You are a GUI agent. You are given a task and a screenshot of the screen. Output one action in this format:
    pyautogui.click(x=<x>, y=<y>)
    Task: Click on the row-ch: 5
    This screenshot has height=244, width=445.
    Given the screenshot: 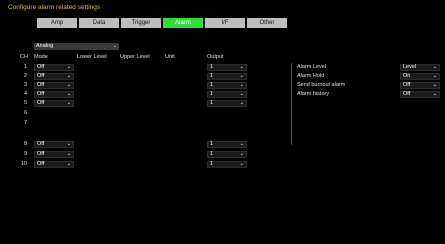 What is the action you would take?
    pyautogui.click(x=25, y=103)
    